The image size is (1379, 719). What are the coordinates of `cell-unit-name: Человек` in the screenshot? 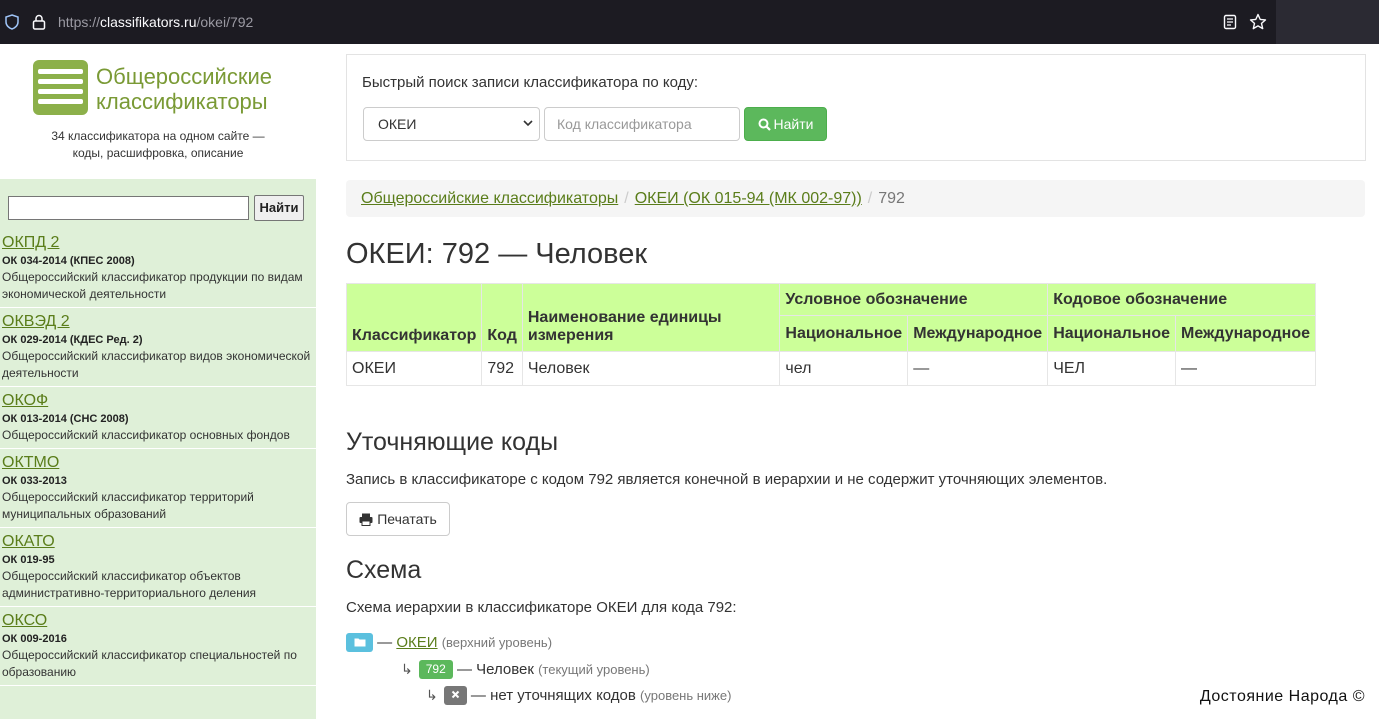 It's located at (651, 368).